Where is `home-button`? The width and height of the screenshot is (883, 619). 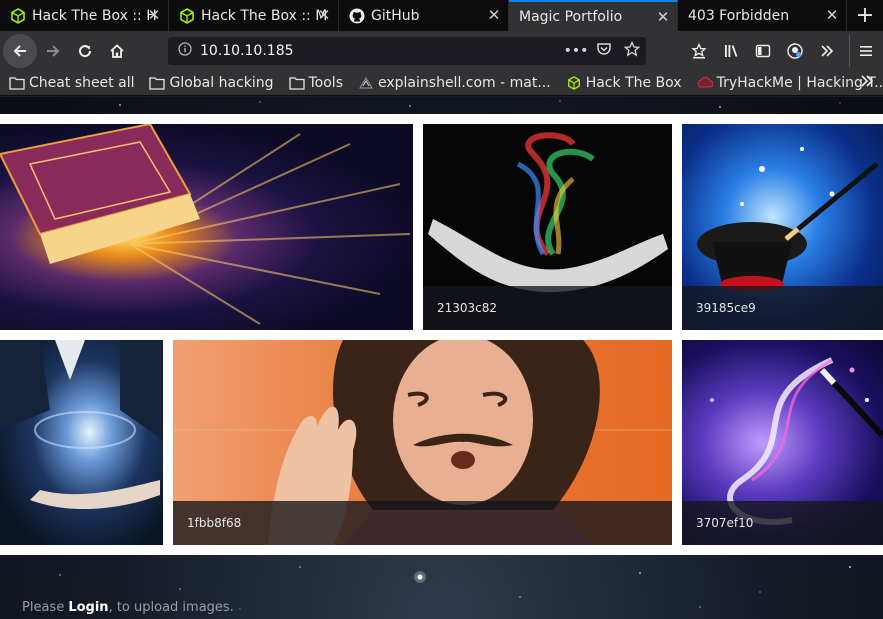
home-button is located at coordinates (117, 51).